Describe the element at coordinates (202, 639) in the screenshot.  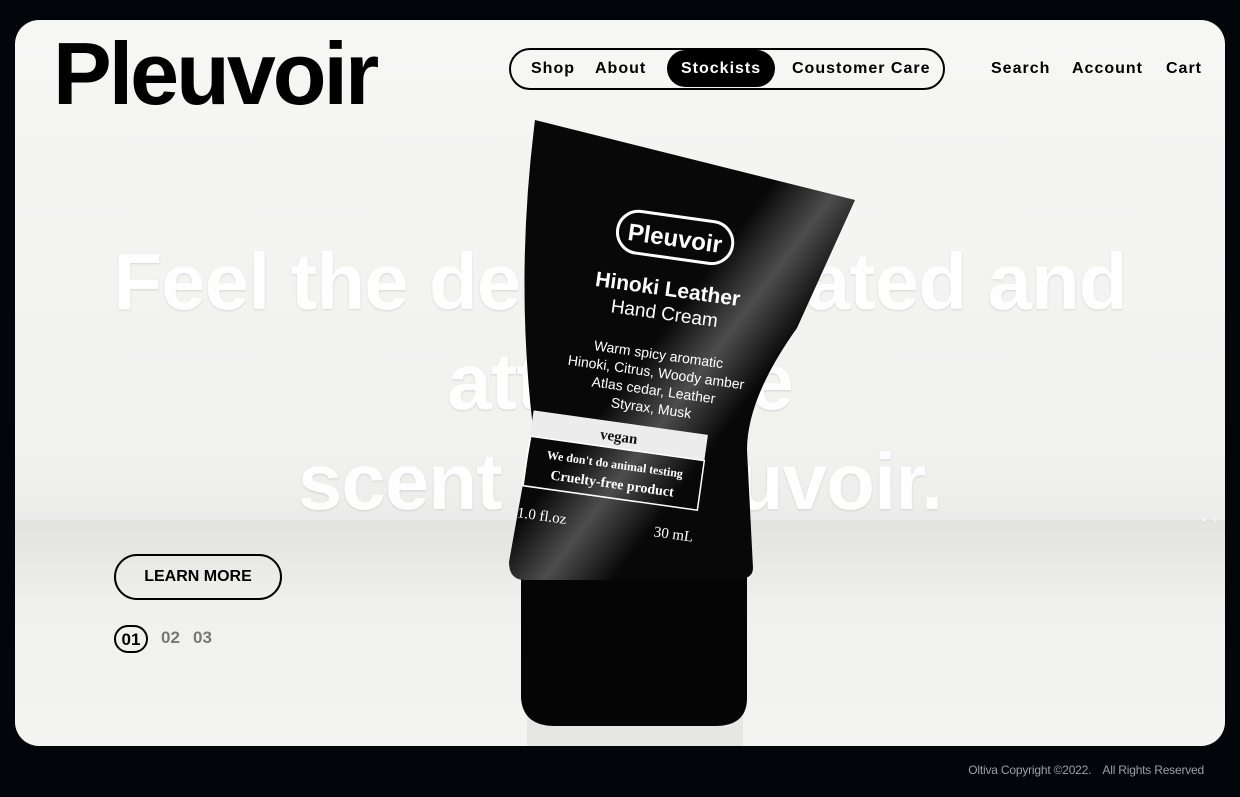
I see `page-03: 03` at that location.